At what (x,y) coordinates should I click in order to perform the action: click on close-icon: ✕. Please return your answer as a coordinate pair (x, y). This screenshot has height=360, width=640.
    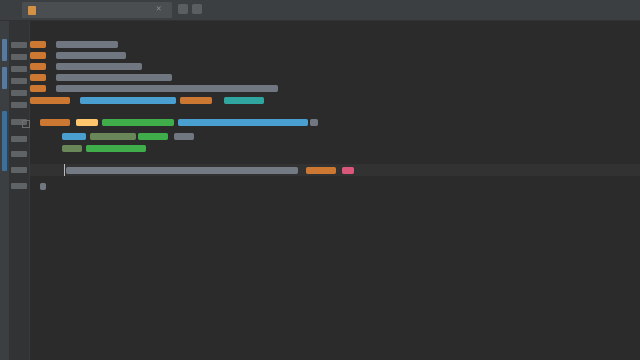
    Looking at the image, I should click on (158, 9).